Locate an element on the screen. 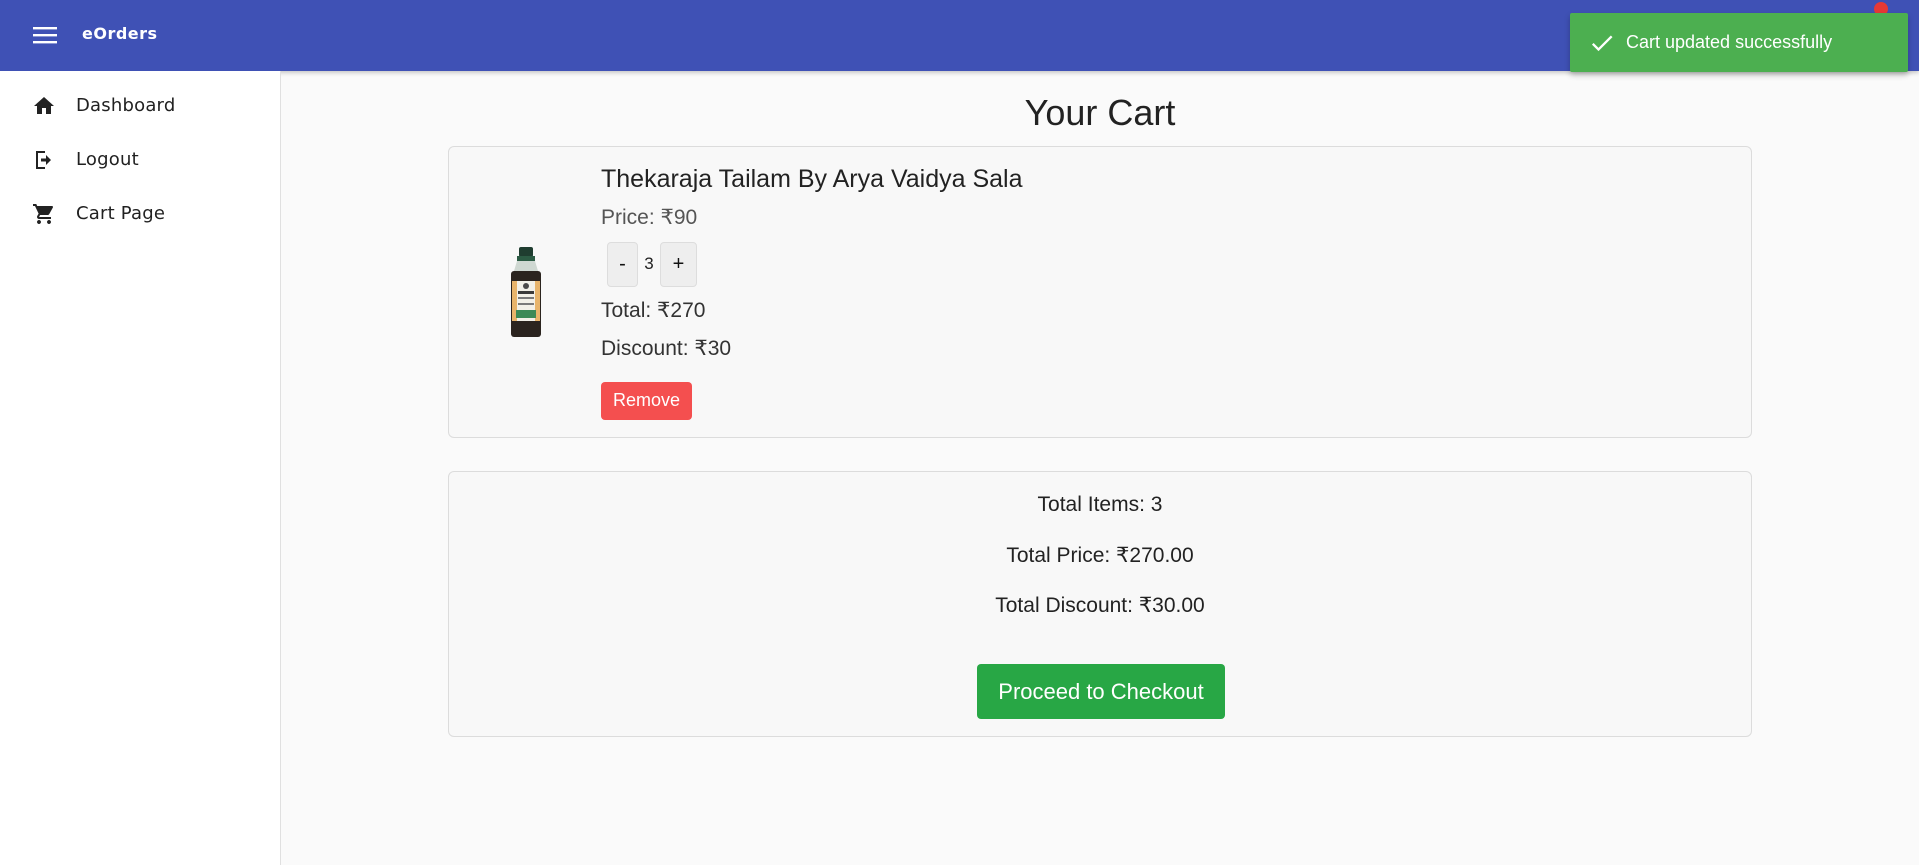 This screenshot has width=1919, height=865. menu-button is located at coordinates (45, 35).